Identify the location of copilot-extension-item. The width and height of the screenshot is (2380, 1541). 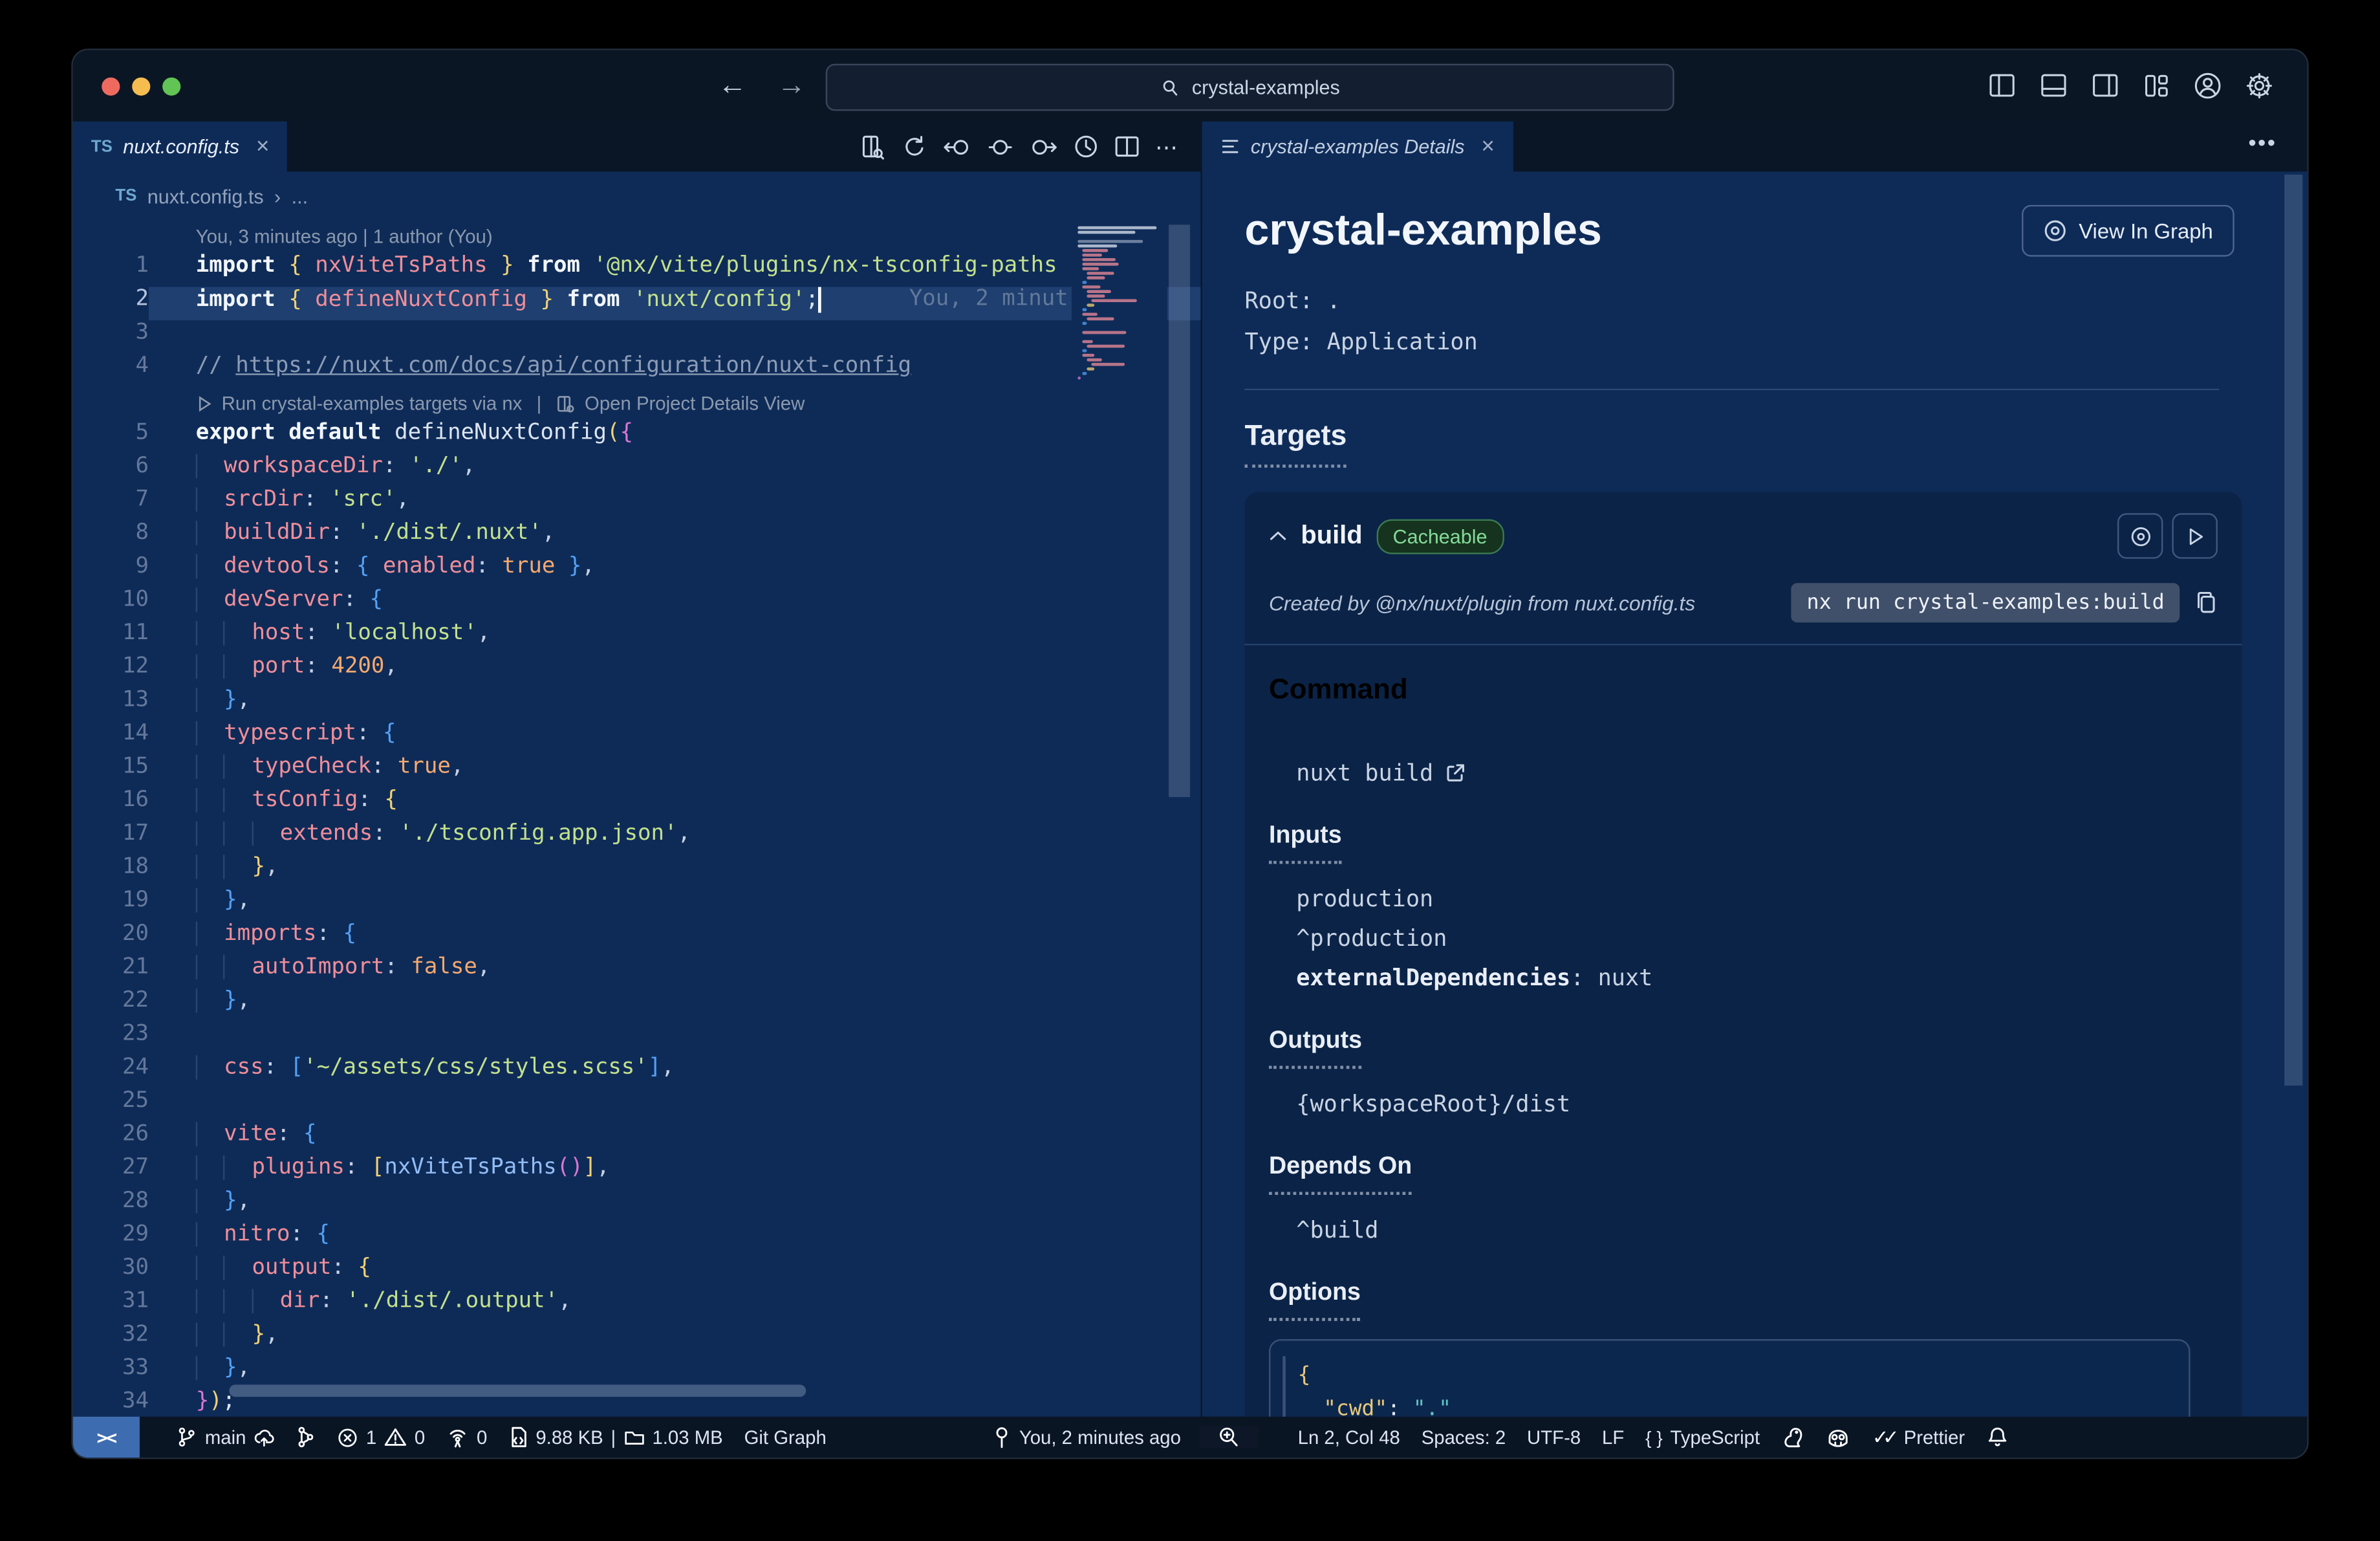
(1839, 1437).